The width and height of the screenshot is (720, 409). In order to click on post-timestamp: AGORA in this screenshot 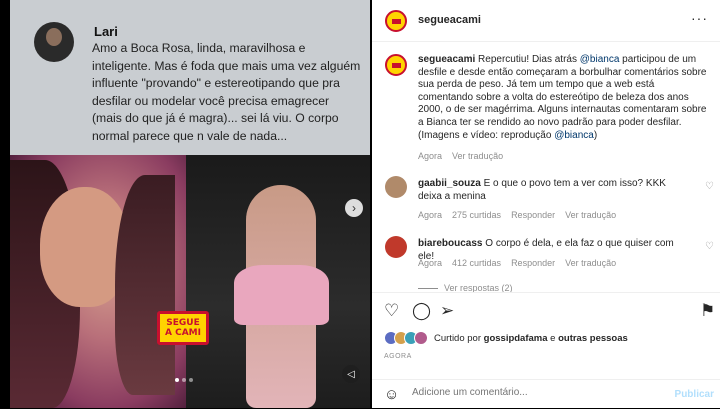, I will do `click(398, 356)`.